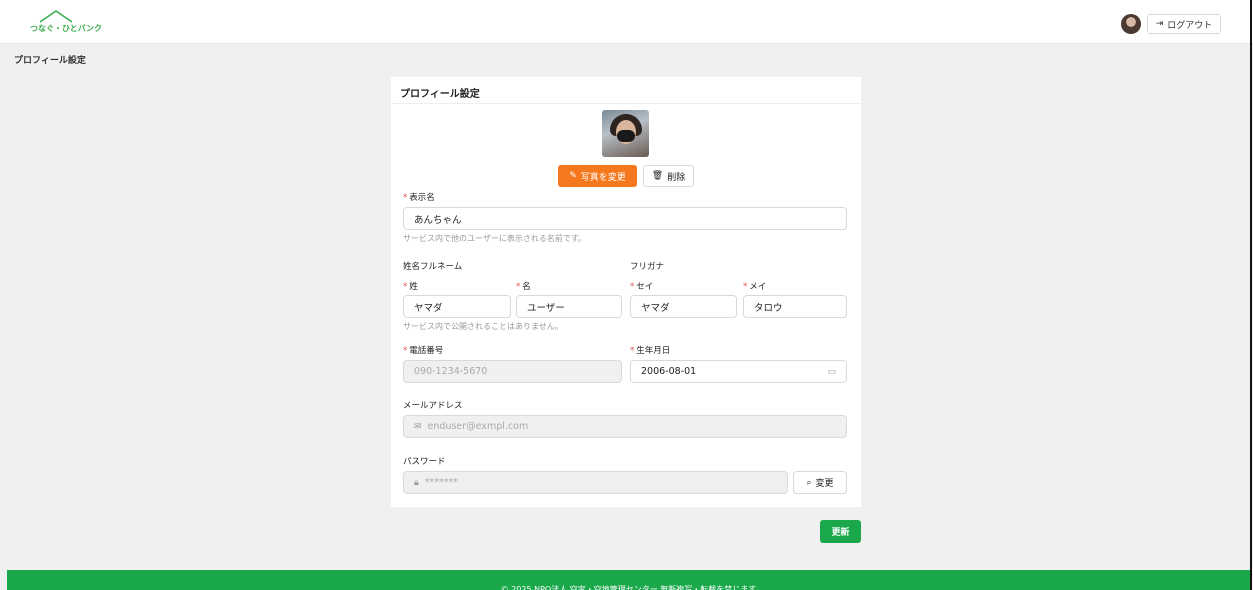  I want to click on delete-photo-button: 🗑 削除, so click(668, 176).